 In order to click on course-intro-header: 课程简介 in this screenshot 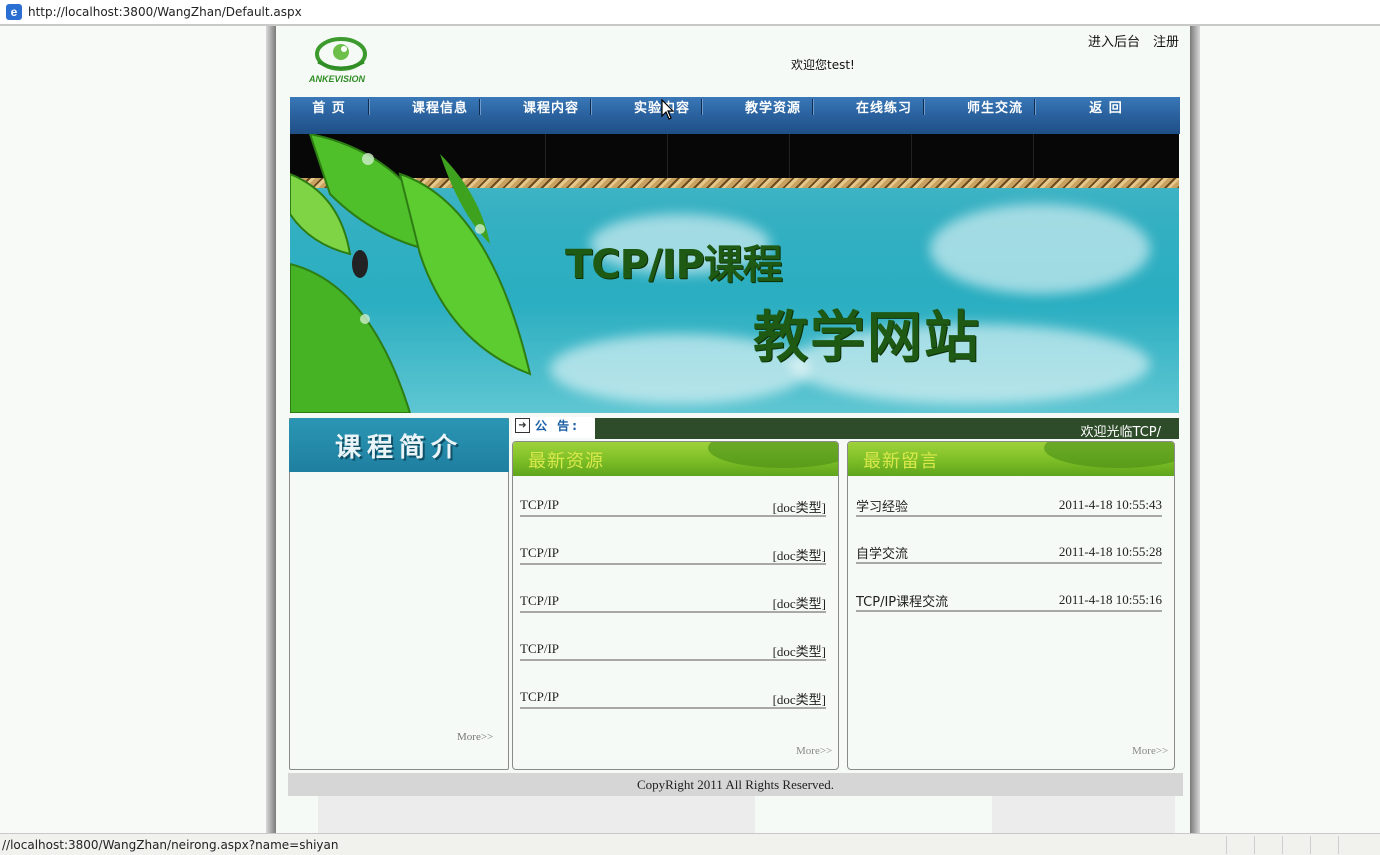, I will do `click(399, 445)`.